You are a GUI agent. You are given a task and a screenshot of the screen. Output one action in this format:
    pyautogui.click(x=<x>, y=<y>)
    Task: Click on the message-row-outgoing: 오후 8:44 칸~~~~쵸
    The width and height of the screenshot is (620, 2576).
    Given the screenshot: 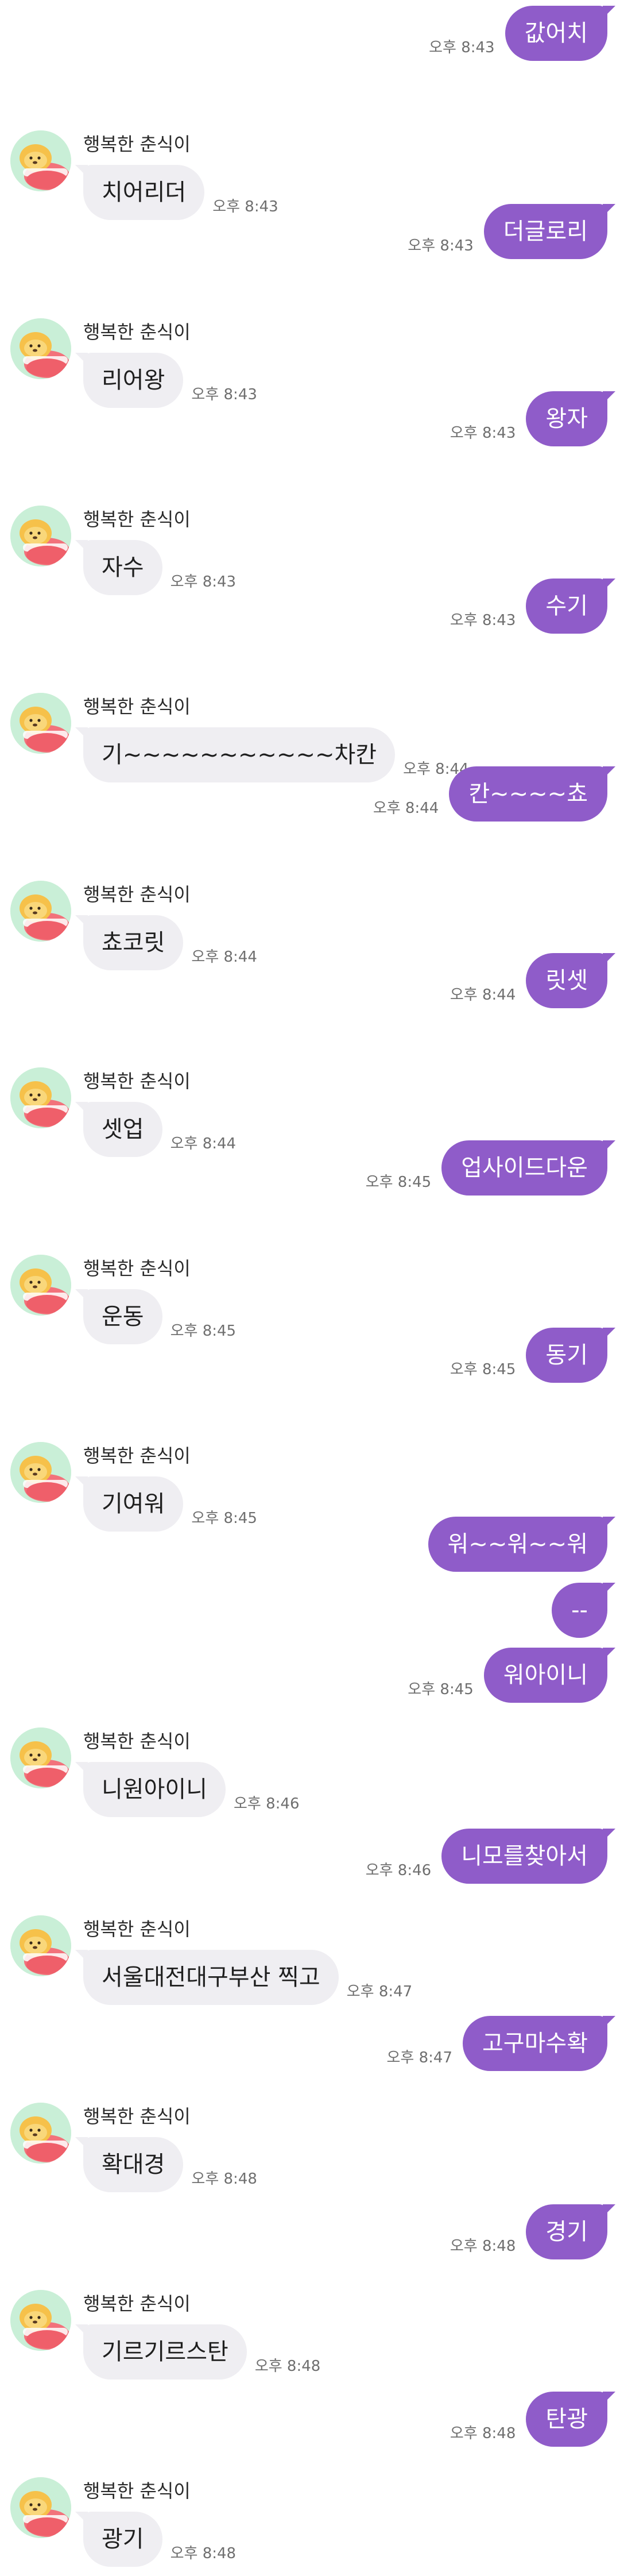 What is the action you would take?
    pyautogui.click(x=310, y=794)
    